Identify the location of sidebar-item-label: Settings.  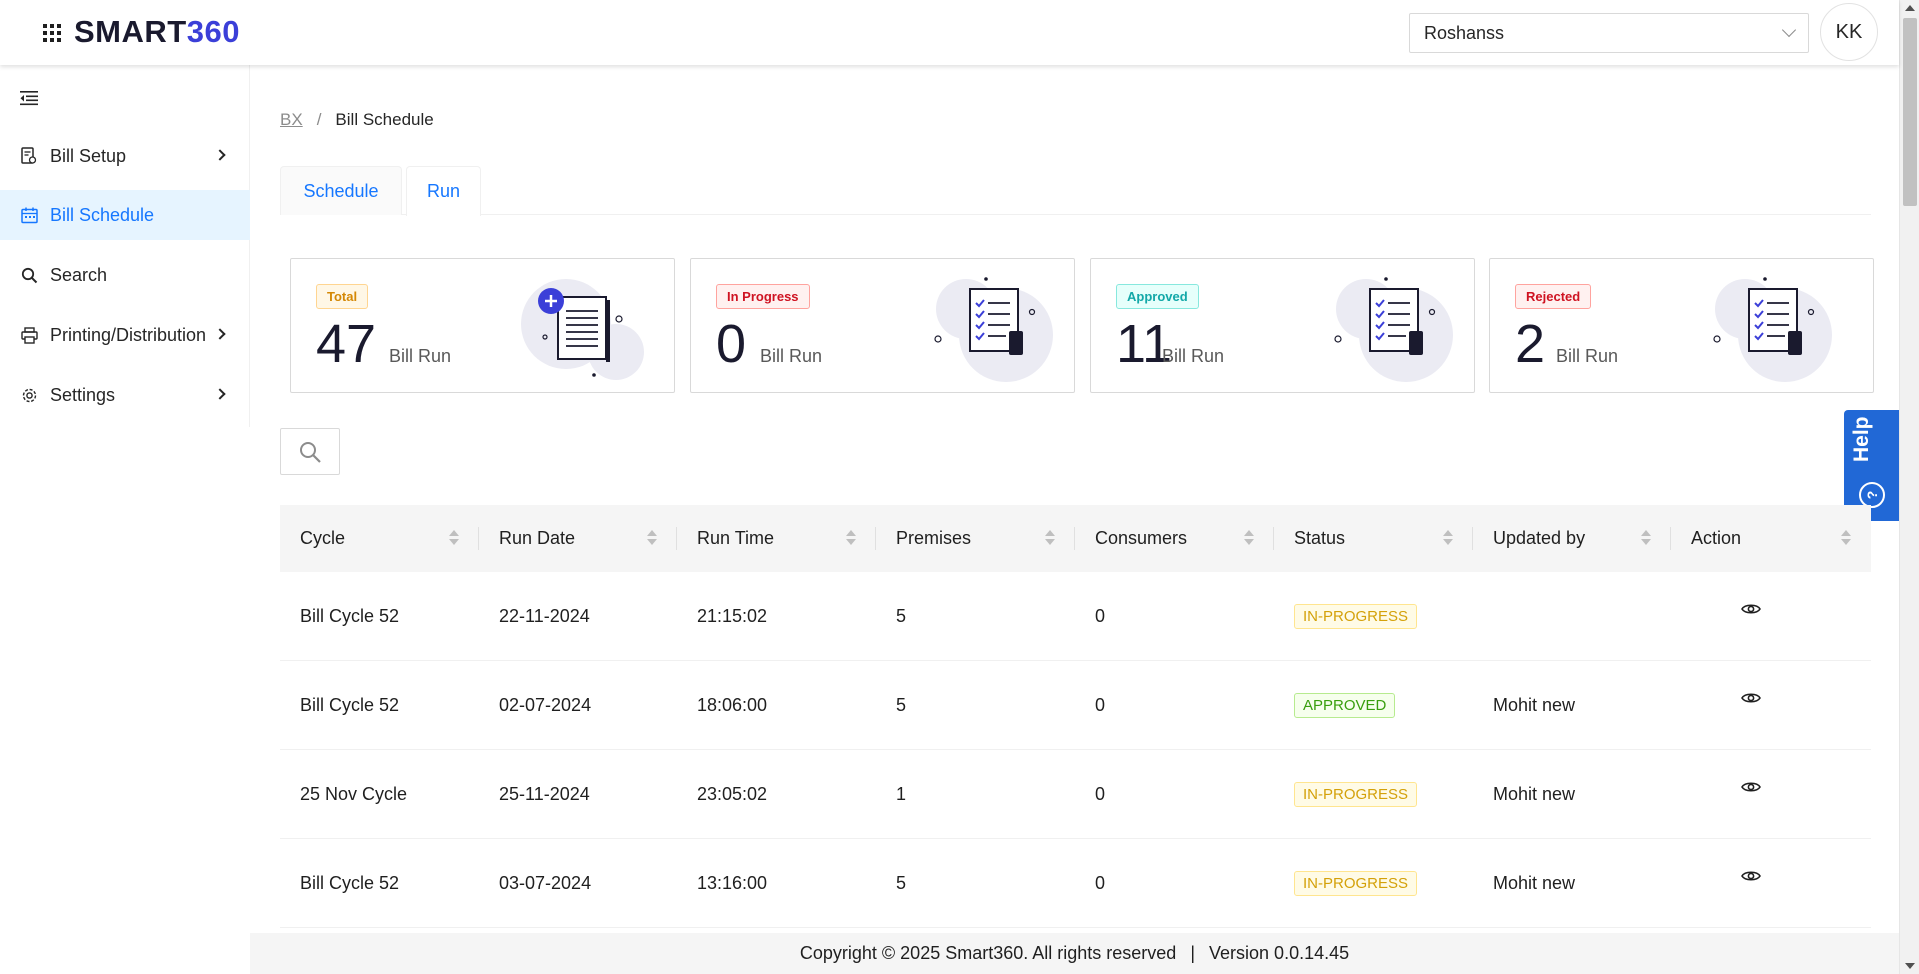
(83, 394).